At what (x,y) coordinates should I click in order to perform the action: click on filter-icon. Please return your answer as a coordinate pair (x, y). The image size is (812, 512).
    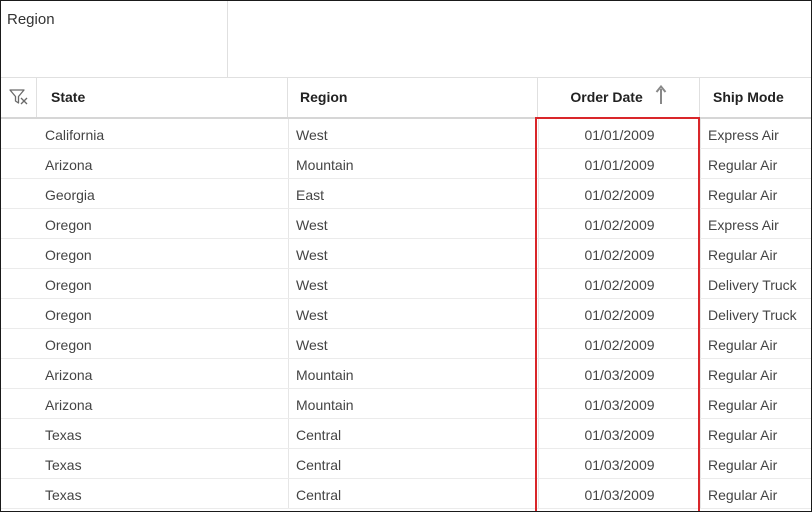
    Looking at the image, I should click on (17, 97).